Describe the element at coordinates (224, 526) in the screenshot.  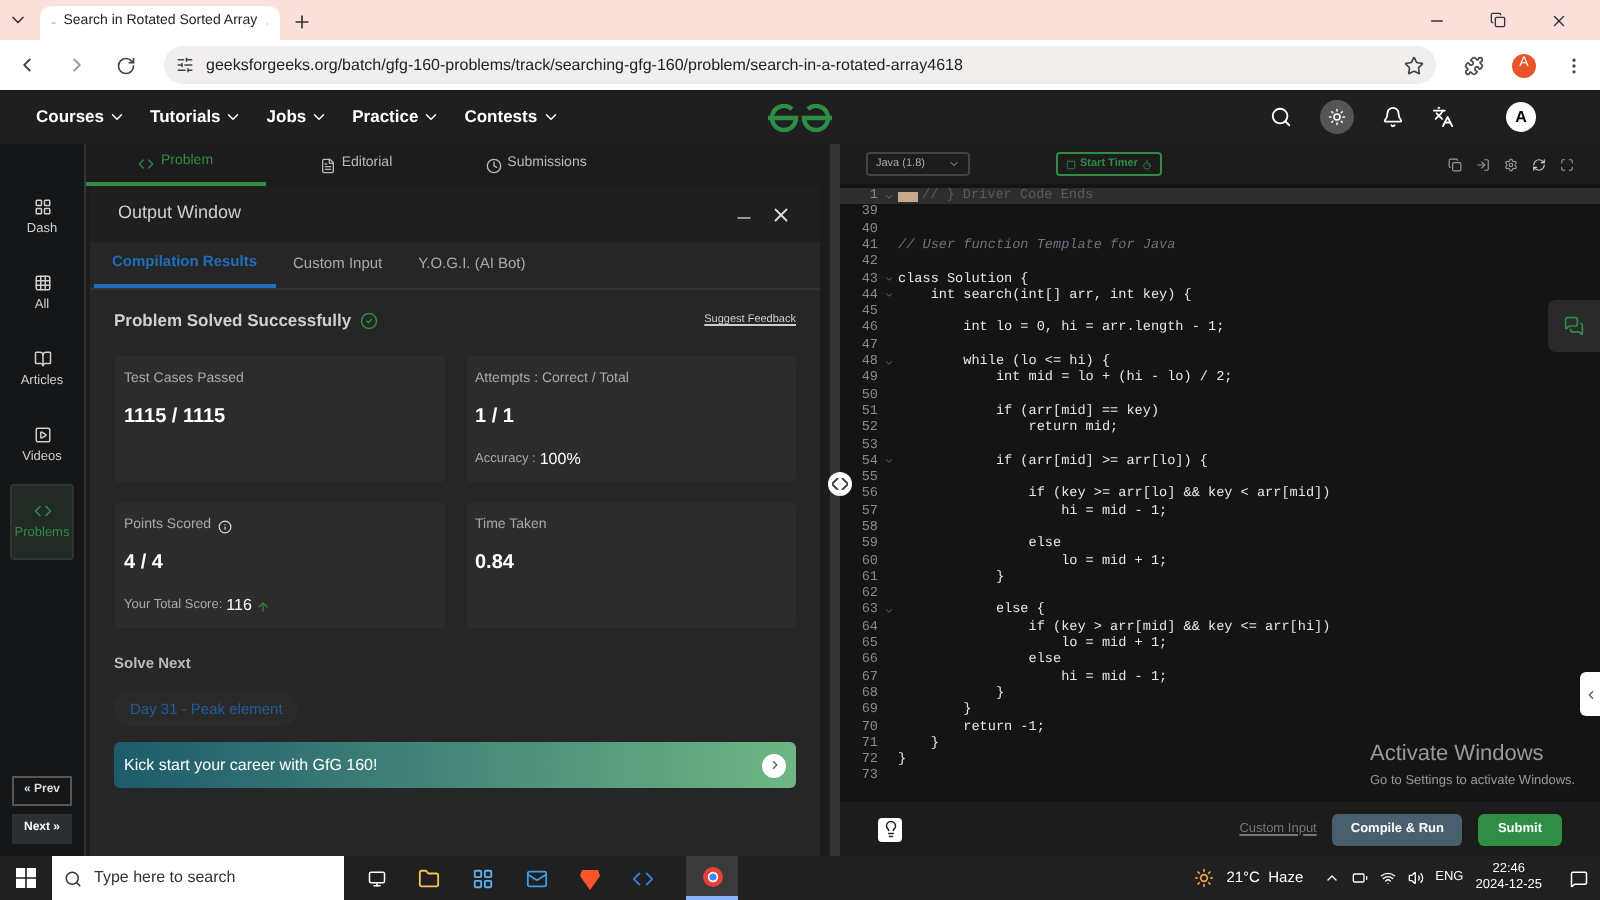
I see `info-icon` at that location.